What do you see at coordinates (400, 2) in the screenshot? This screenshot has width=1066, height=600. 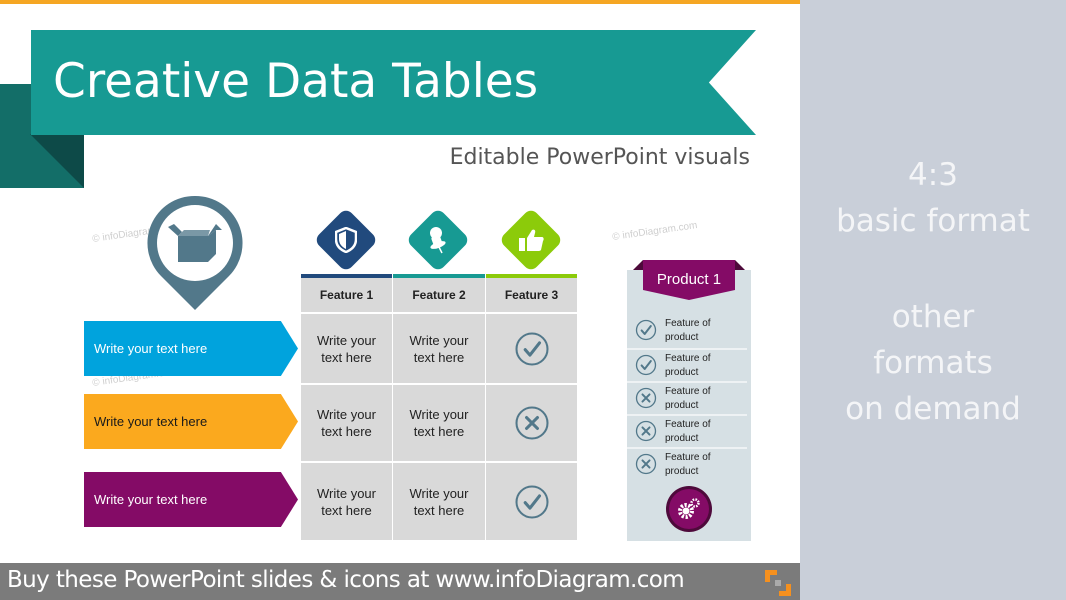 I see `accent-bar` at bounding box center [400, 2].